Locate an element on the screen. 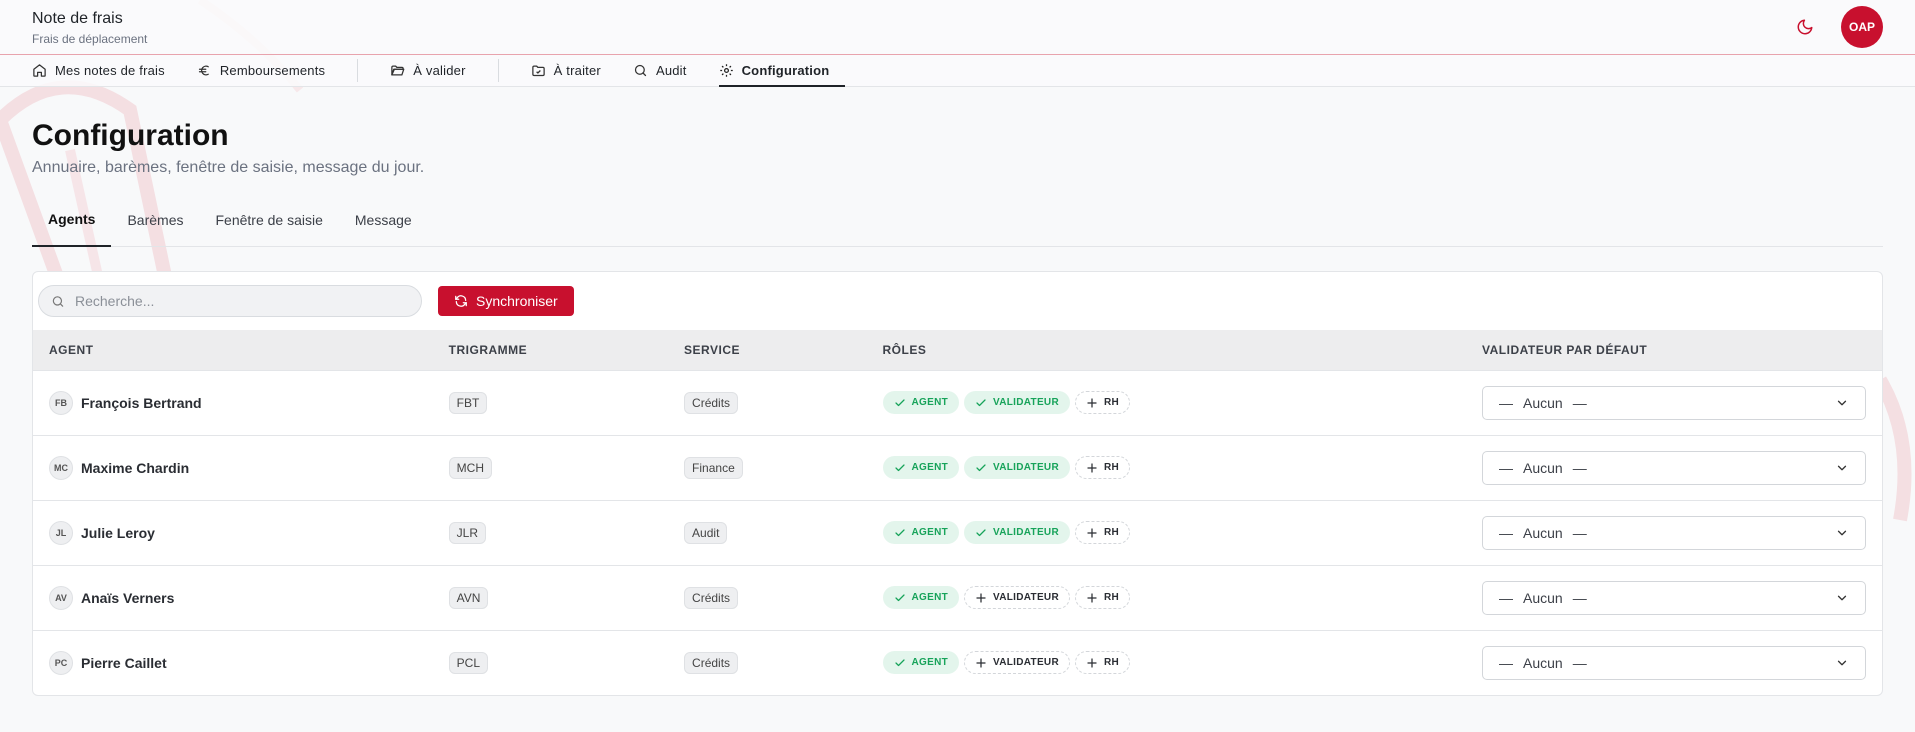 This screenshot has height=732, width=1915. agent-initials-avatar: MC is located at coordinates (61, 467).